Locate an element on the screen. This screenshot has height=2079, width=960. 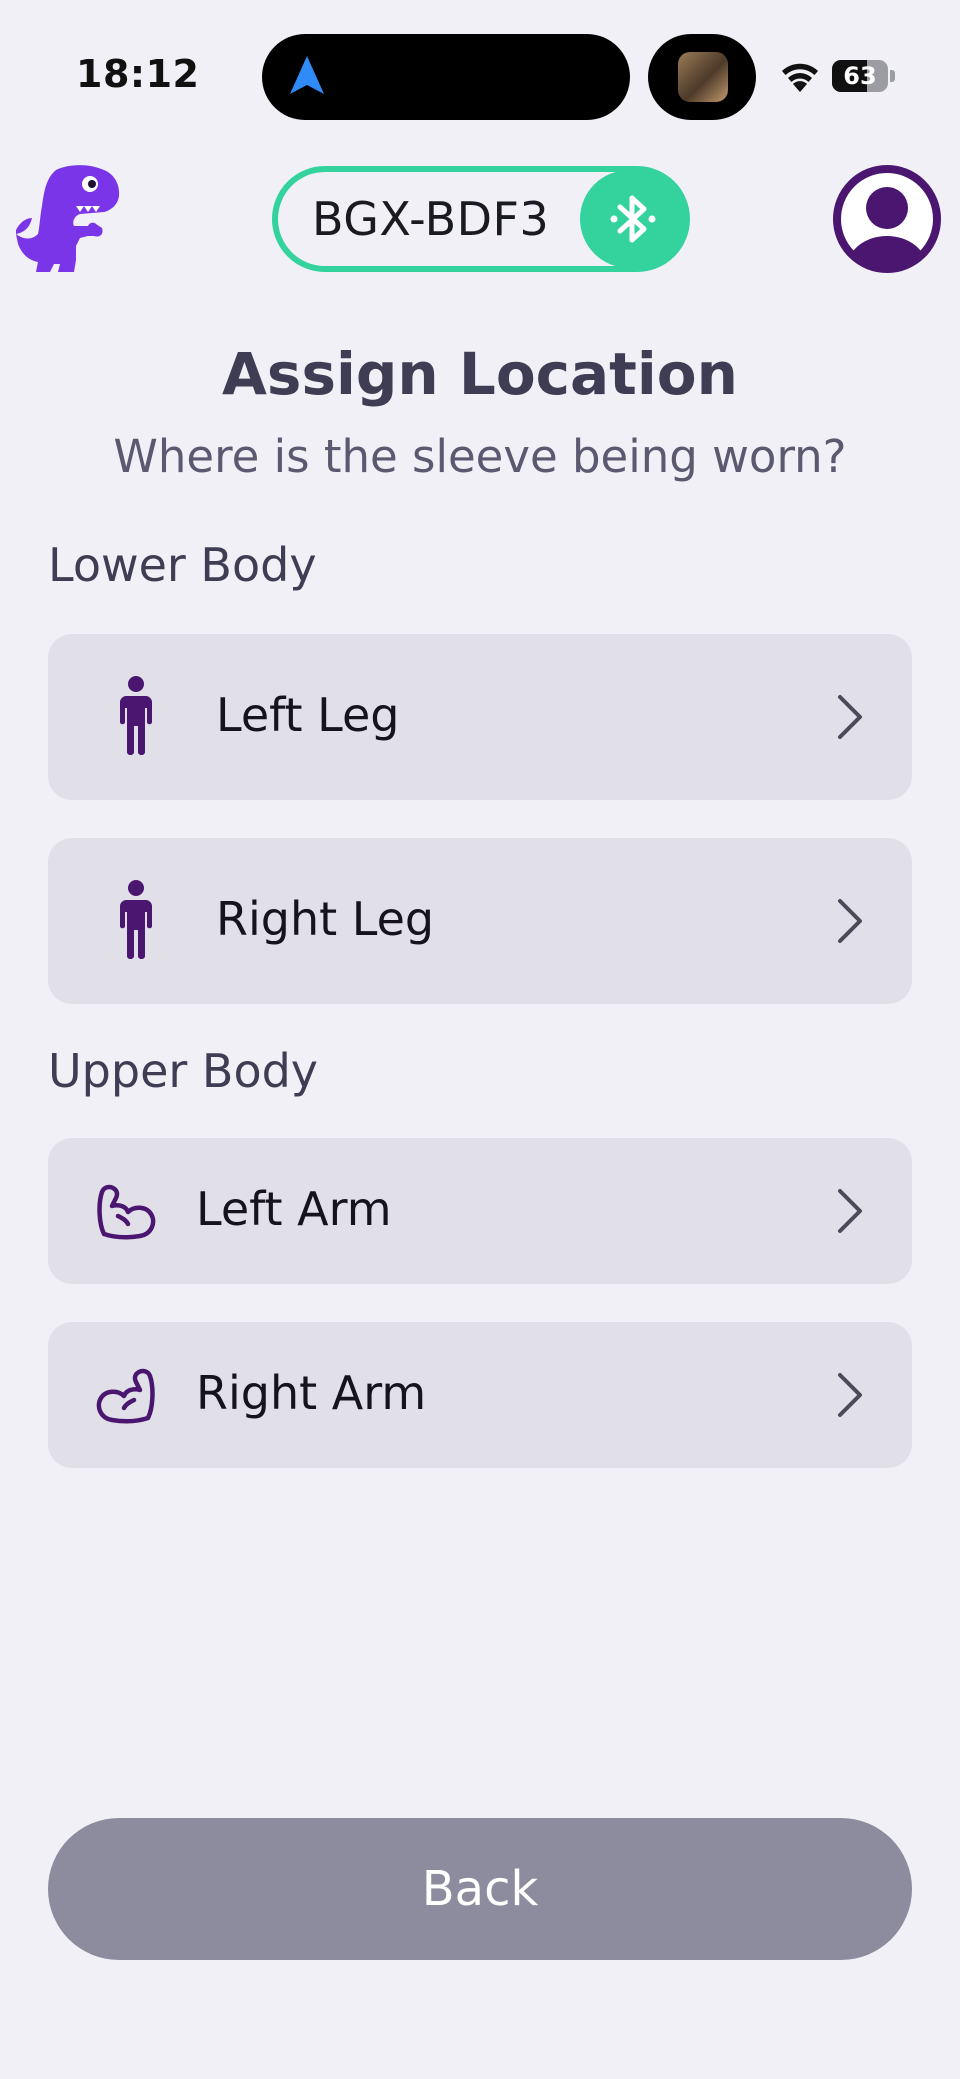
location-label: Right Arm is located at coordinates (311, 1393).